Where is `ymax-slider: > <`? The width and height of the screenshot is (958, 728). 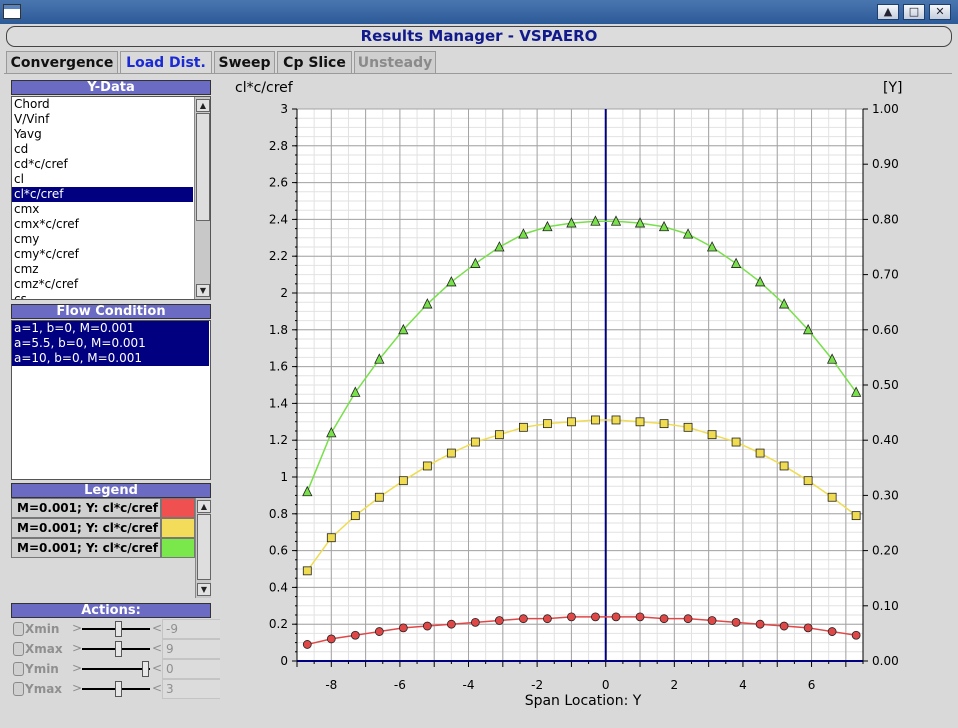 ymax-slider: > < is located at coordinates (117, 689).